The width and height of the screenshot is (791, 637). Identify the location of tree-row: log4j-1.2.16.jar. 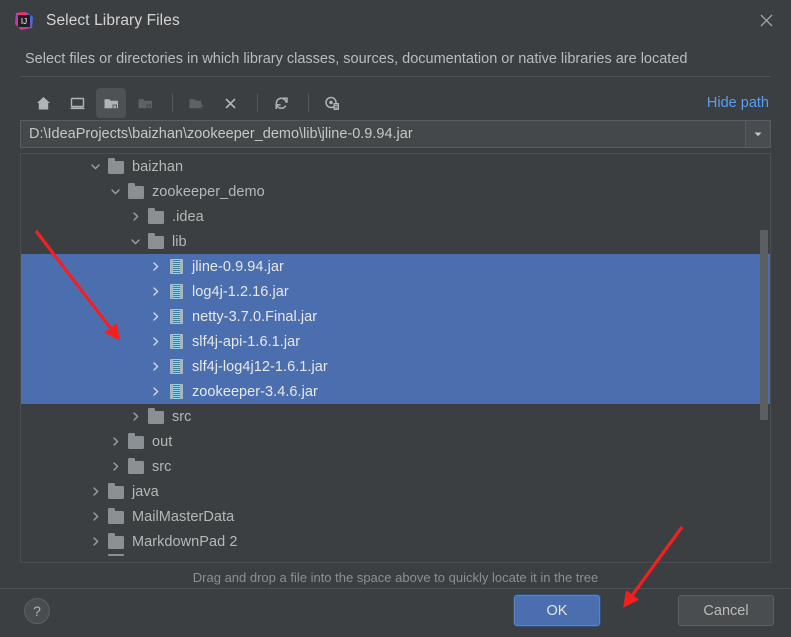
(395, 291).